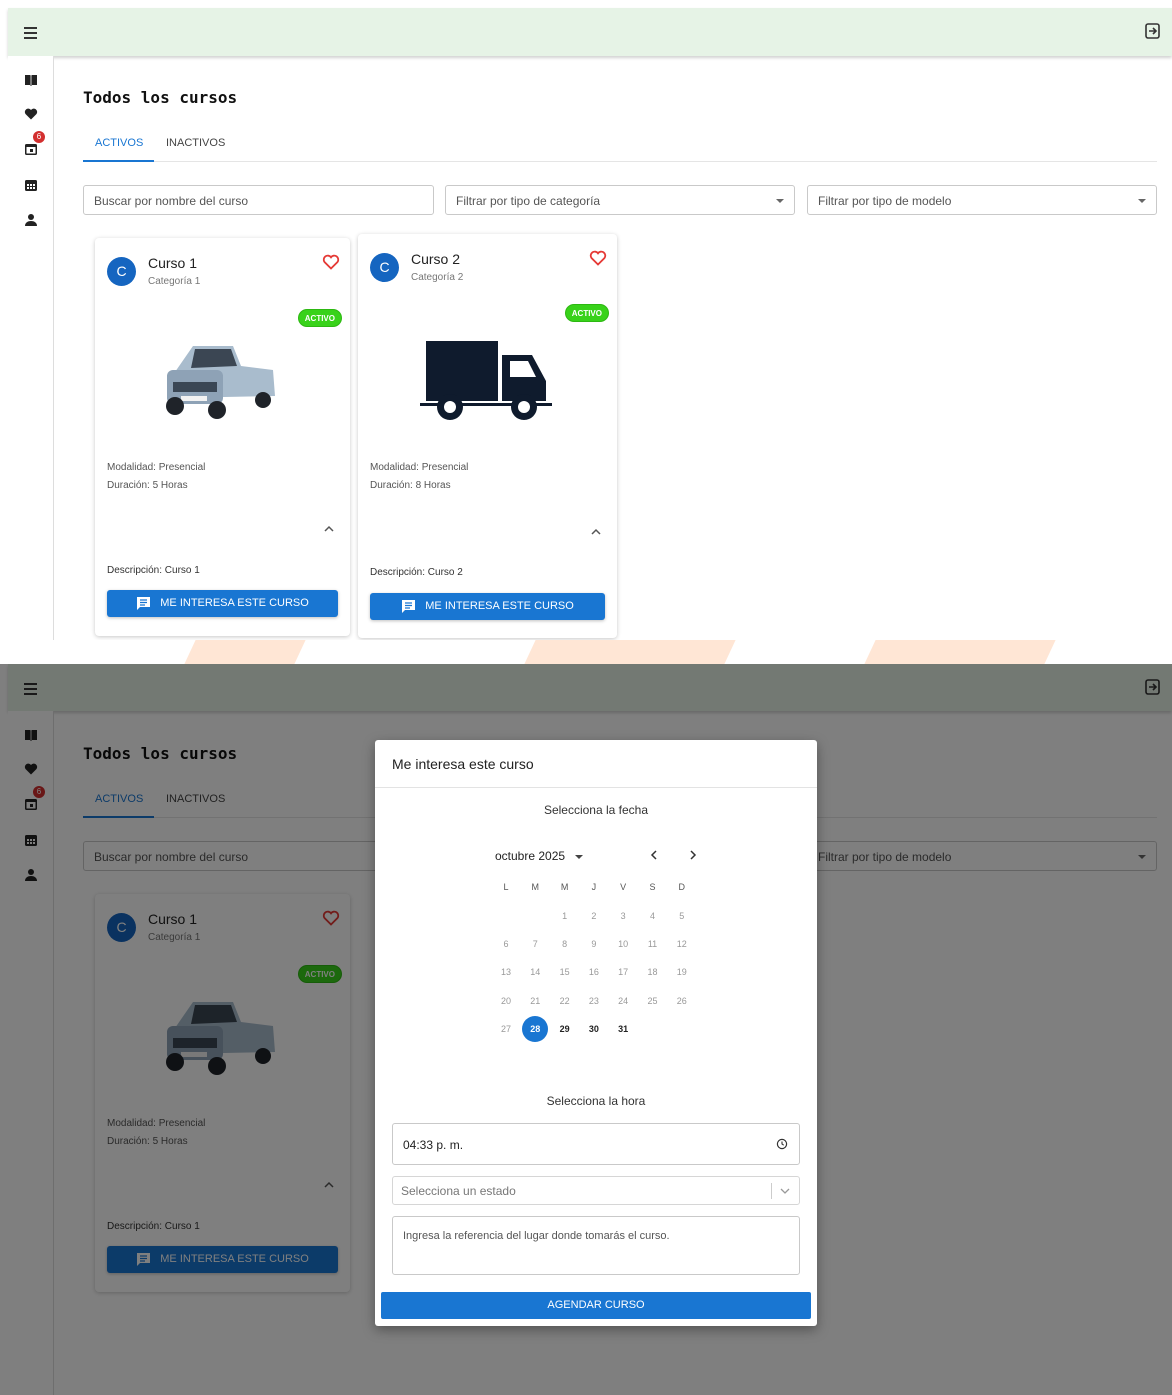  Describe the element at coordinates (160, 97) in the screenshot. I see `page-title: Todos los cursos` at that location.